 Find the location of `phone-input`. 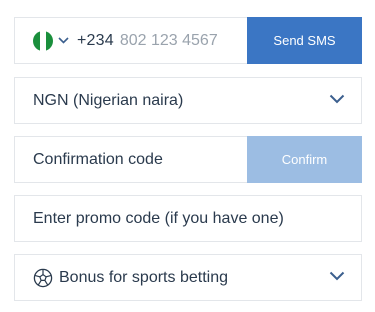

phone-input is located at coordinates (174, 40).